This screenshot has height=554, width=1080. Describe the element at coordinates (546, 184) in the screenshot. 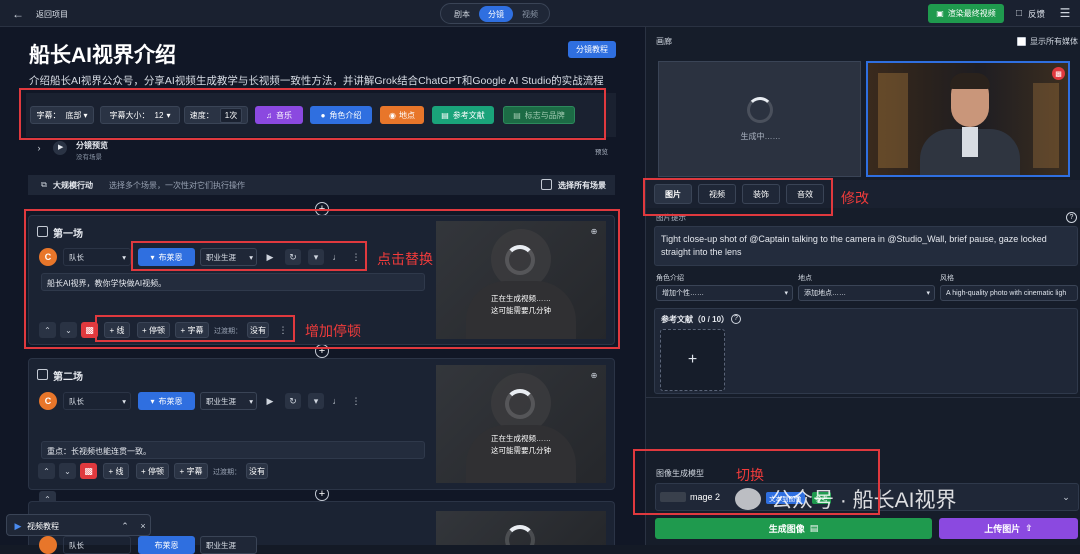

I see `select-all-checkbox` at that location.